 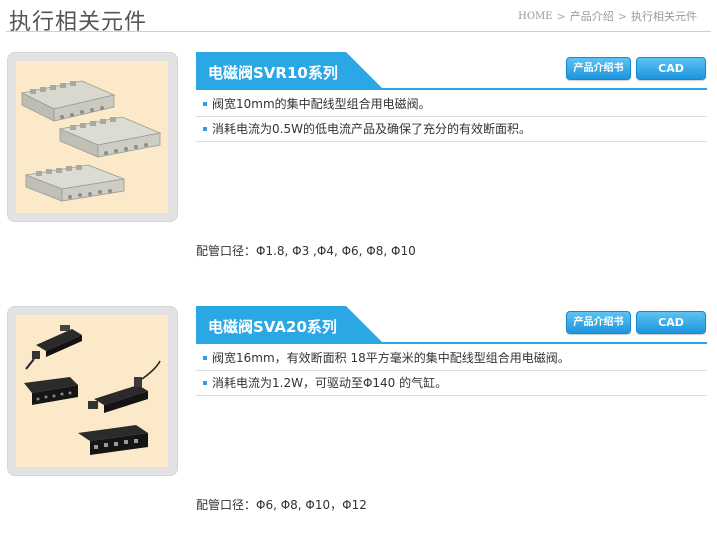 I want to click on product-image-sva20, so click(x=92, y=391).